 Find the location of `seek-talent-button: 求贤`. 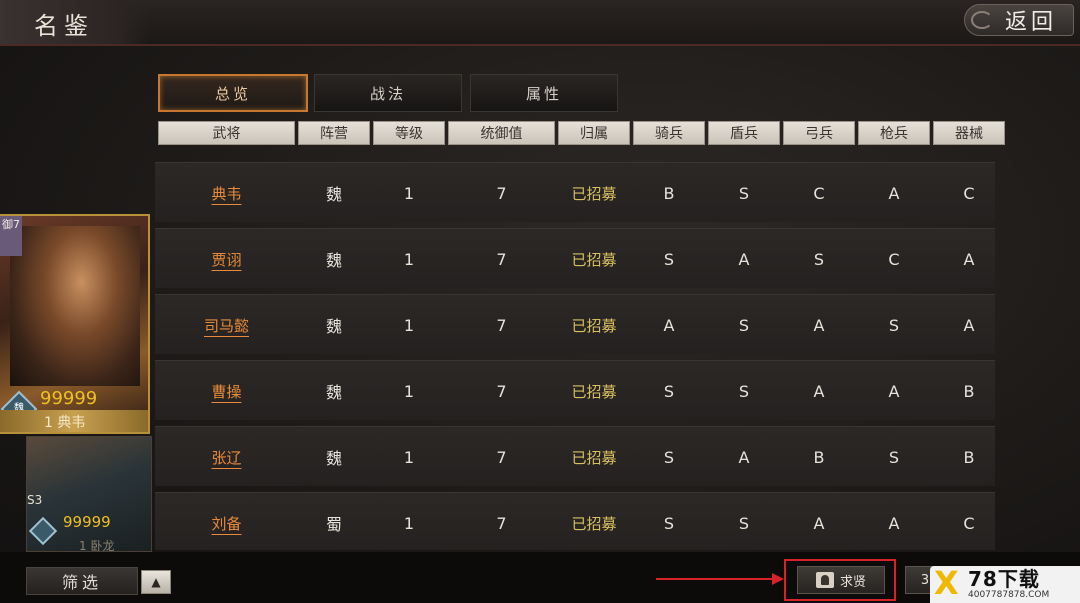

seek-talent-button: 求贤 is located at coordinates (841, 580).